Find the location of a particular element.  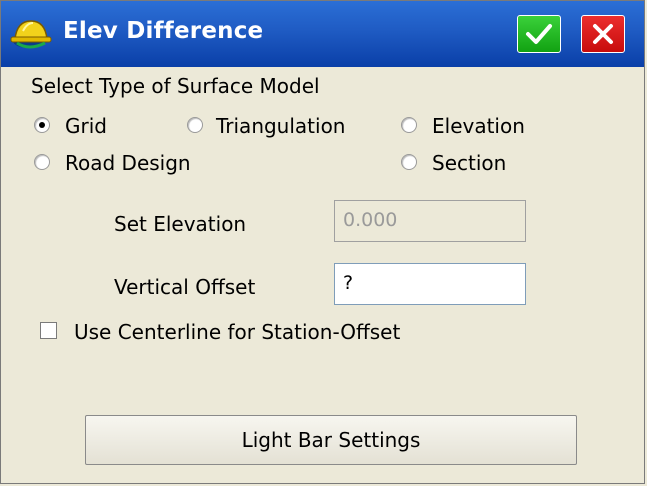

radio-elevation is located at coordinates (409, 125).